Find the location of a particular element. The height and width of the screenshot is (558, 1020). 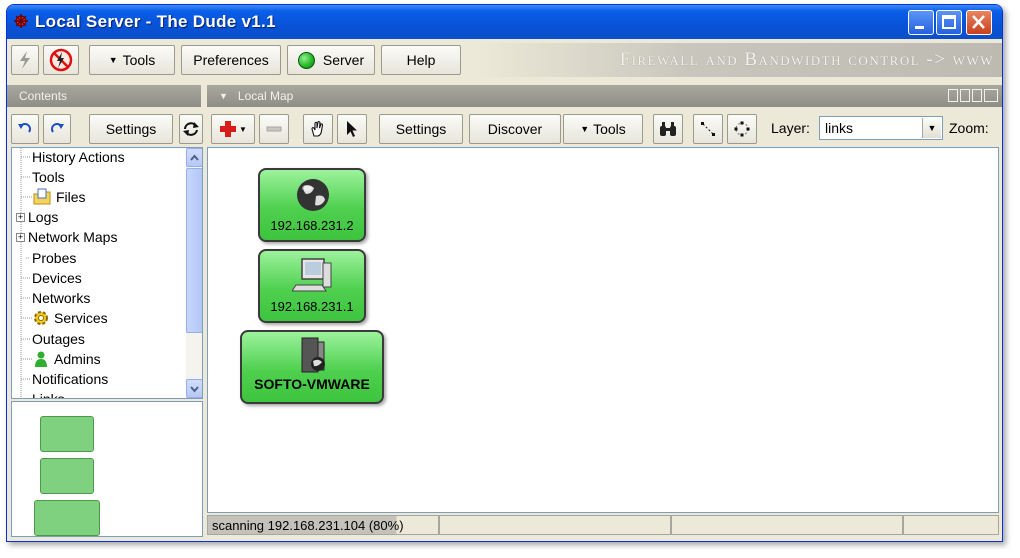

connect-button is located at coordinates (25, 60).